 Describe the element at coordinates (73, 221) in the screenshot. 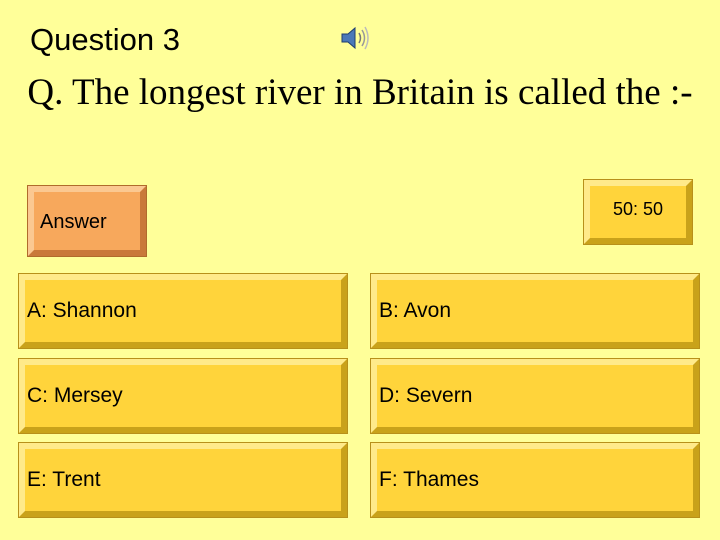

I see `answer-button-label: Answer` at that location.